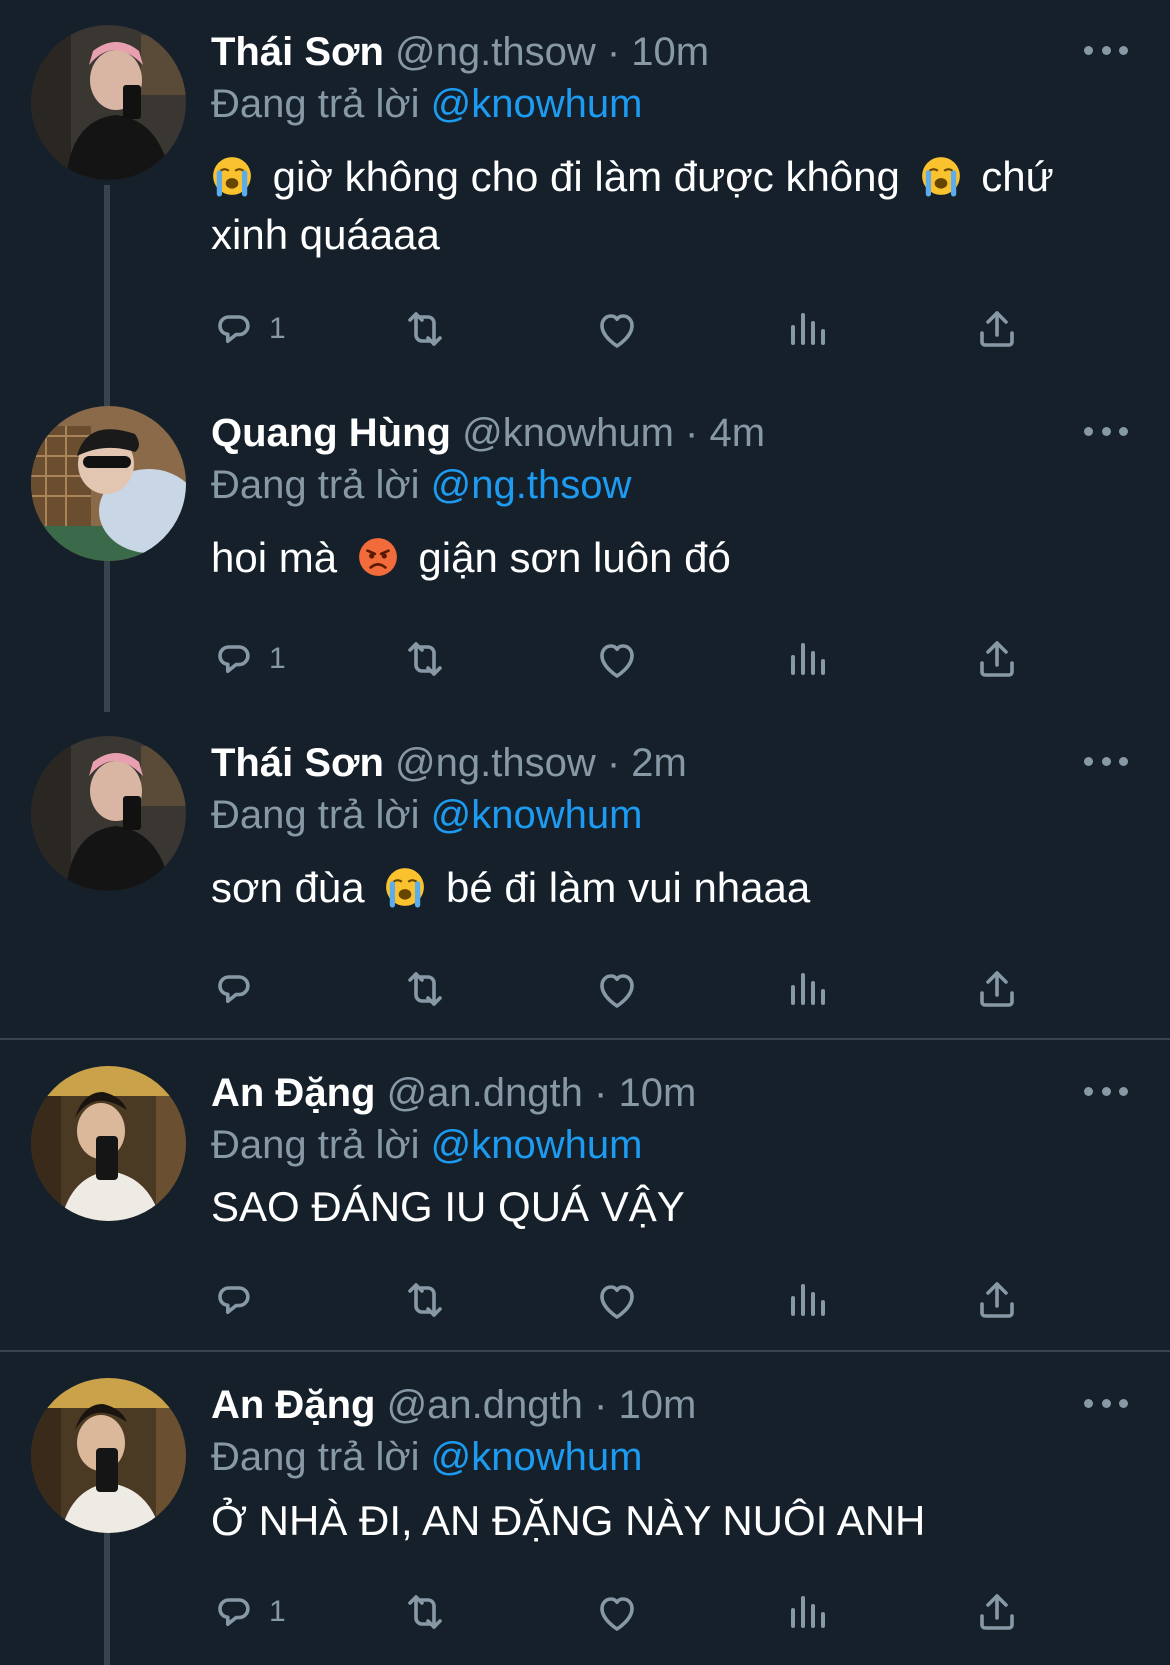 The image size is (1170, 1665). Describe the element at coordinates (288, 887) in the screenshot. I see `tweet-text-part: sơn đùa` at that location.